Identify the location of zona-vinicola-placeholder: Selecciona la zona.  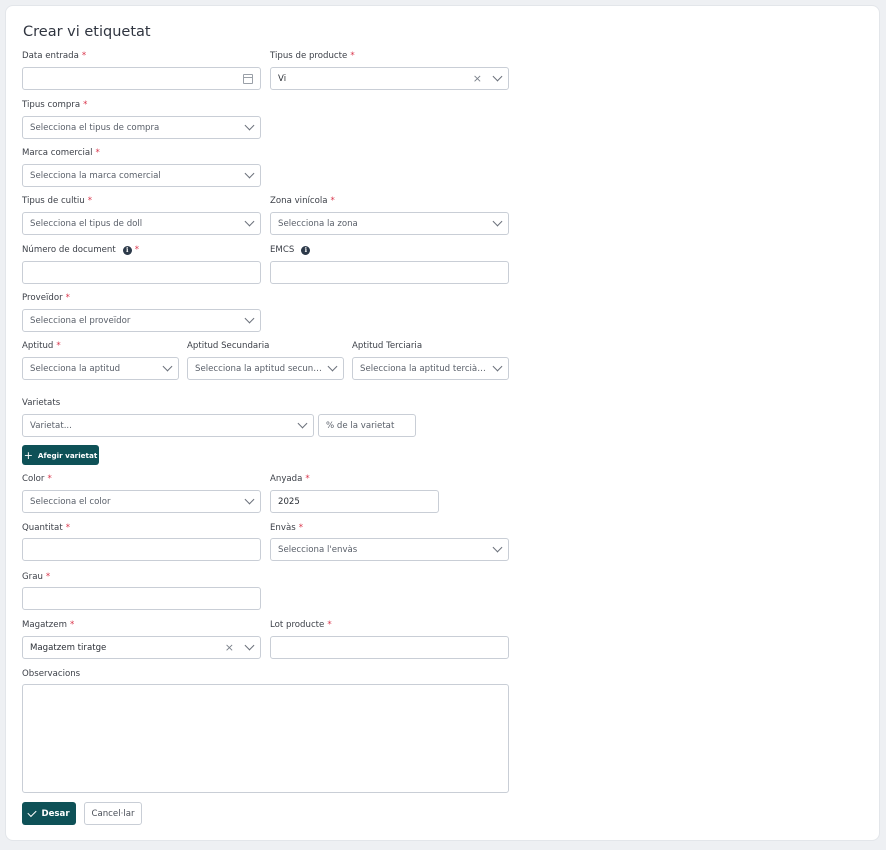
(318, 223).